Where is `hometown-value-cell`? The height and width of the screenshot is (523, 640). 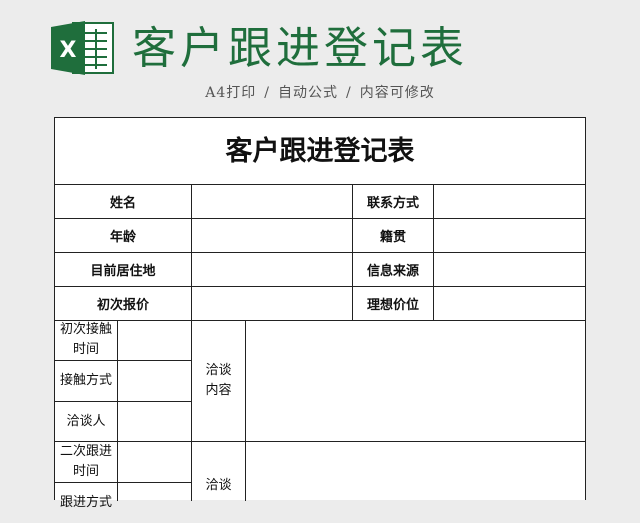 hometown-value-cell is located at coordinates (509, 235).